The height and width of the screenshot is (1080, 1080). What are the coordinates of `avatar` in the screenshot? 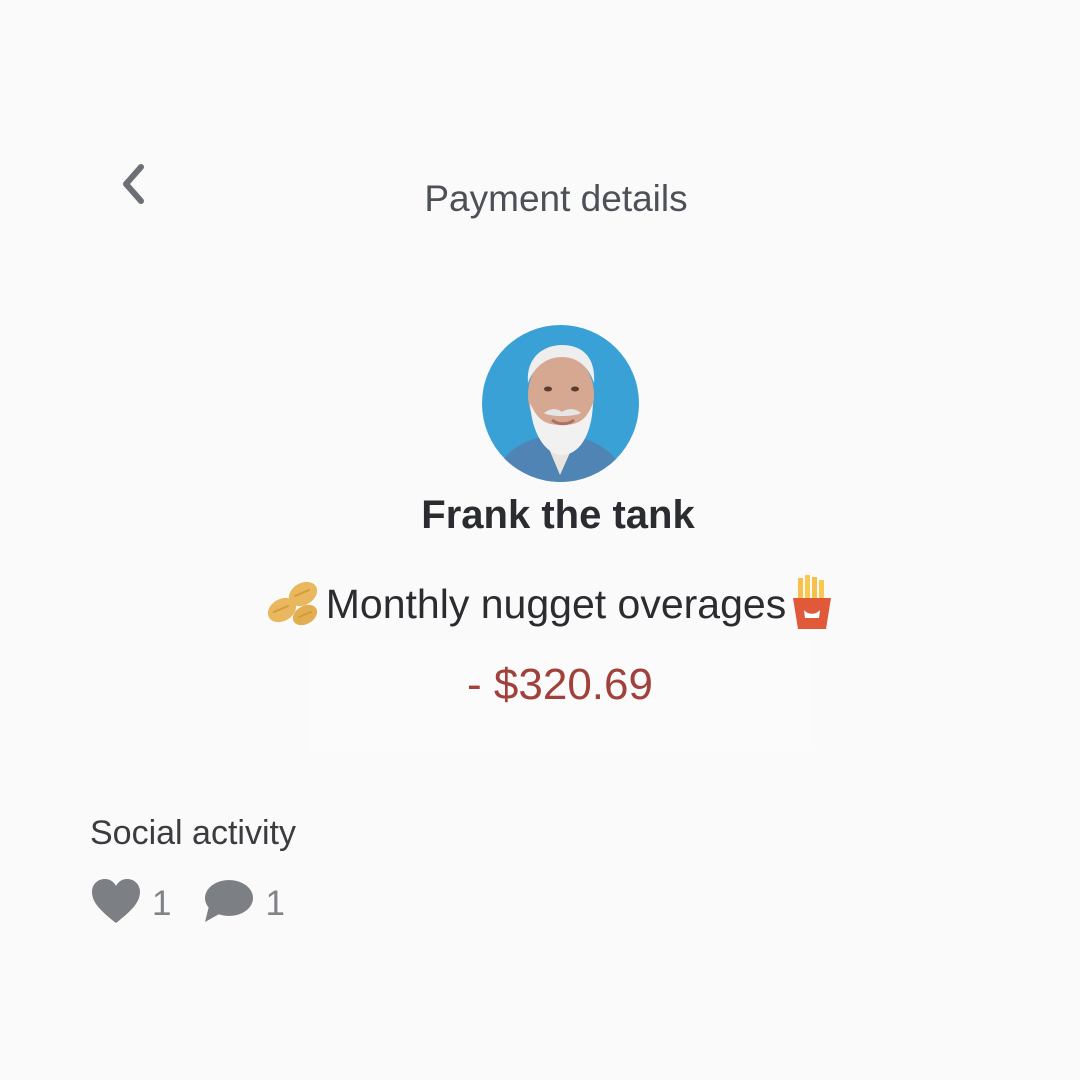 It's located at (560, 403).